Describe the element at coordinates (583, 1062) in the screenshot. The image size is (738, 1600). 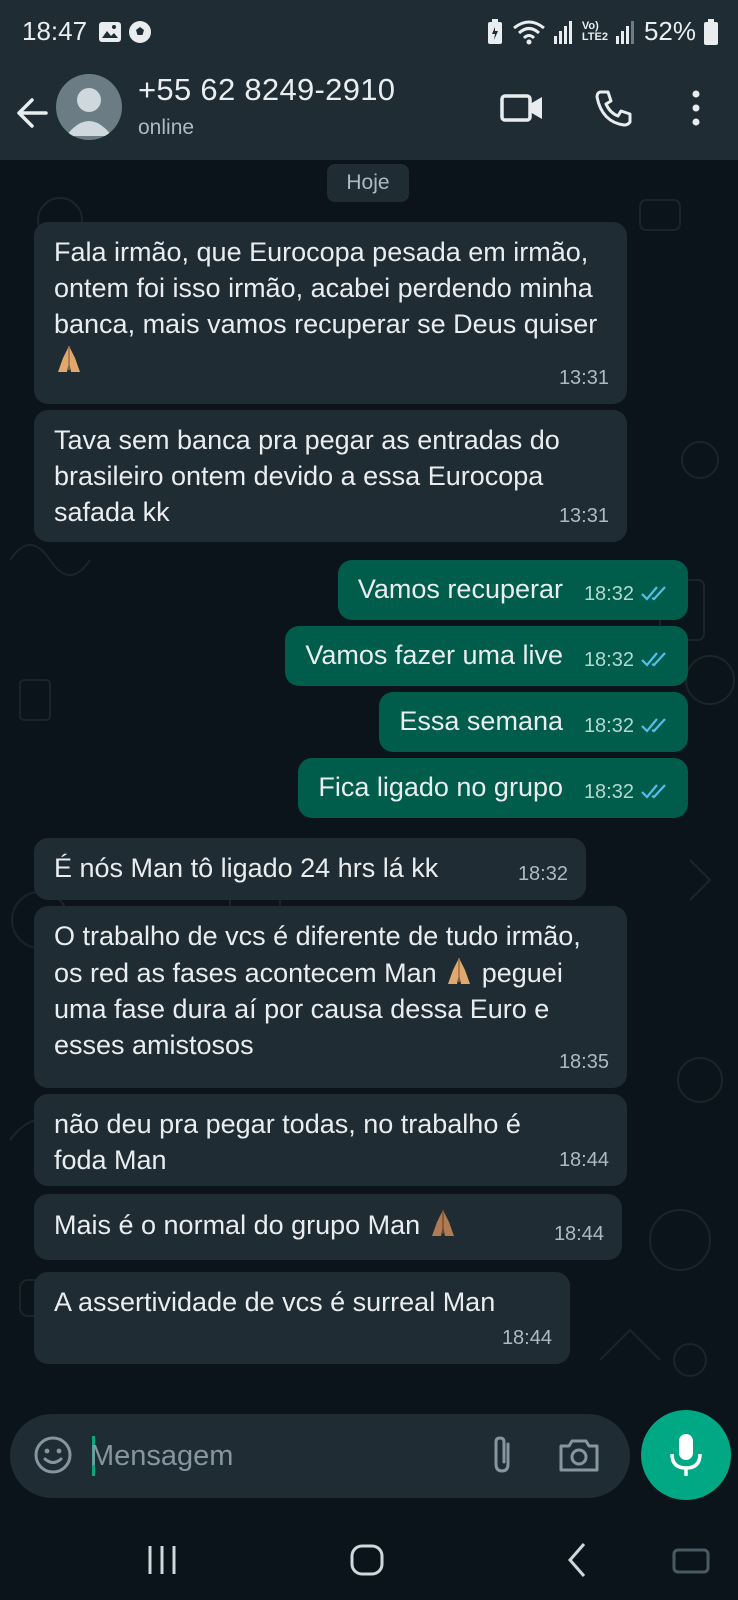
I see `message-time: 18:35` at that location.